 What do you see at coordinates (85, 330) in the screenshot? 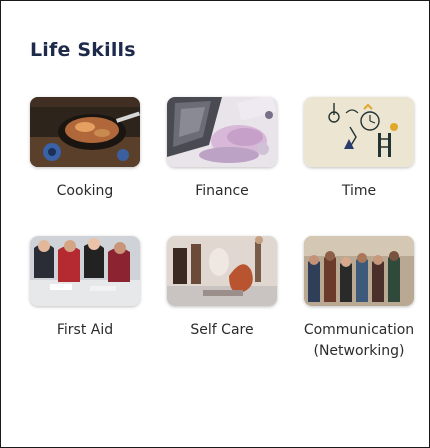
I see `skill-label: First Aid` at bounding box center [85, 330].